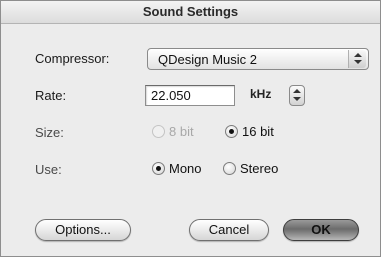 The width and height of the screenshot is (381, 257). I want to click on dialog-title: Sound Settings, so click(190, 12).